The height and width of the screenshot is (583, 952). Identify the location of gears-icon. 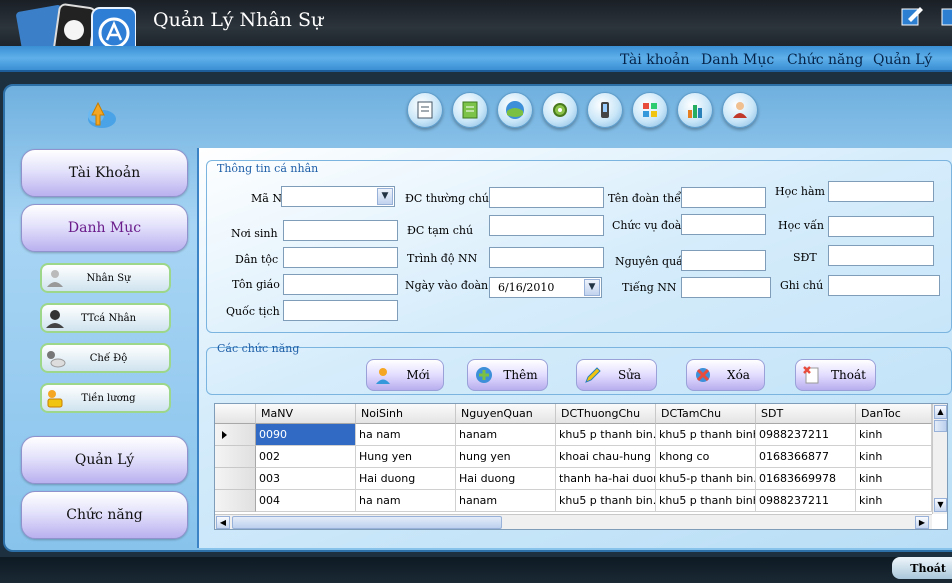
(560, 110).